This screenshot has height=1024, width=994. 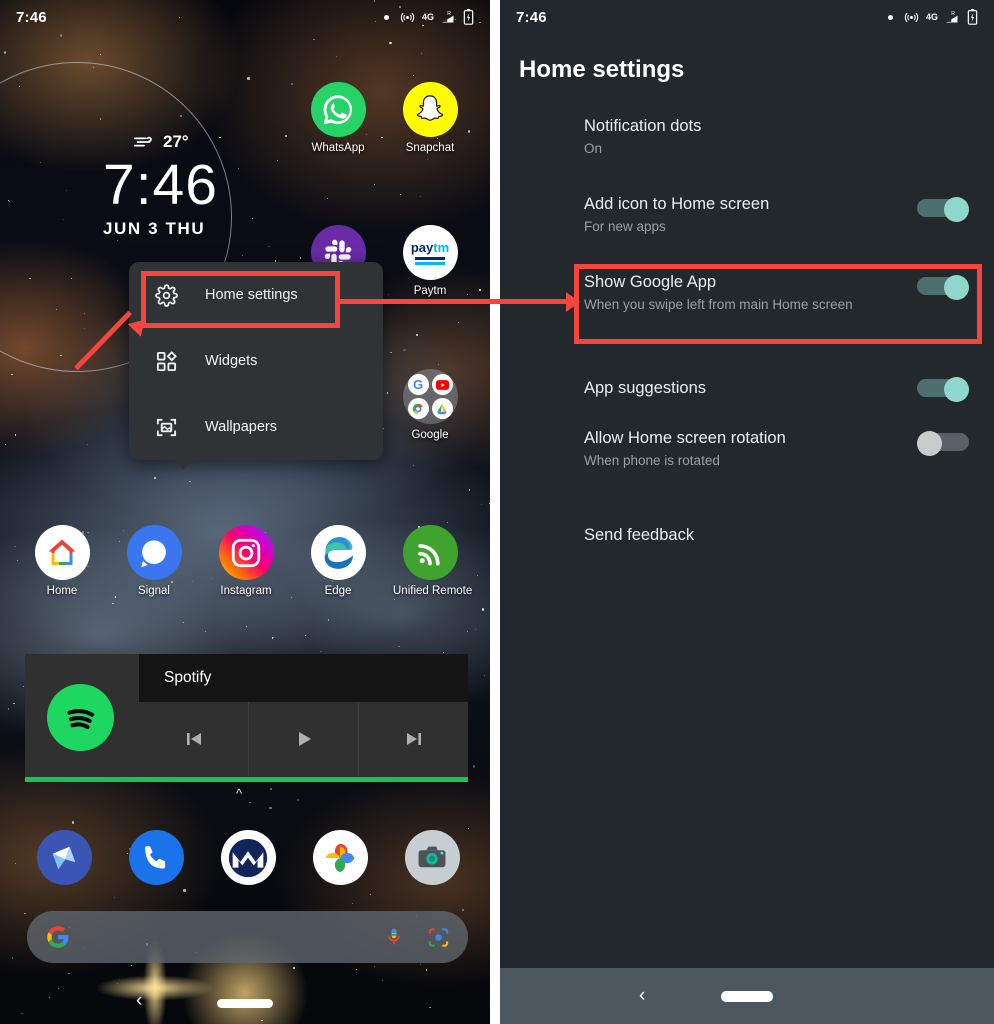 I want to click on network-type-label: 4G, so click(x=427, y=17).